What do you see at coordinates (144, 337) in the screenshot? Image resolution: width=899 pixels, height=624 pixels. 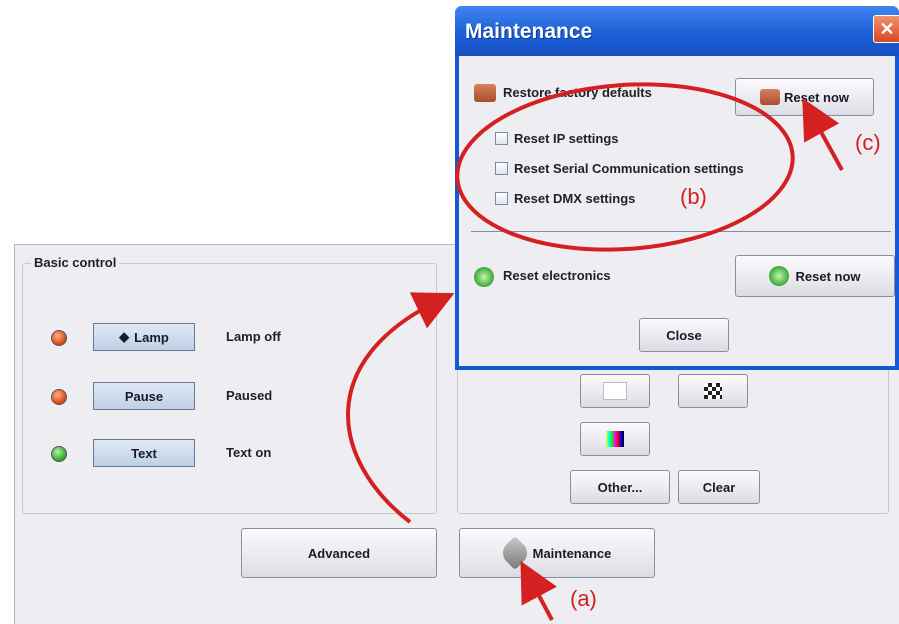 I see `lamp-button: ◆ Lamp` at bounding box center [144, 337].